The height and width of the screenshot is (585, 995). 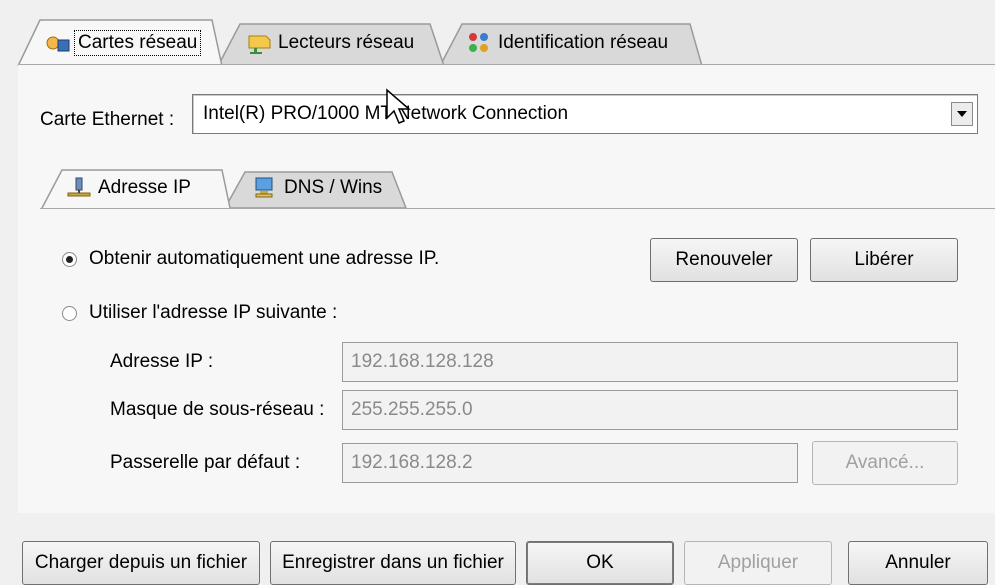 I want to click on network-cards-icon, so click(x=57, y=43).